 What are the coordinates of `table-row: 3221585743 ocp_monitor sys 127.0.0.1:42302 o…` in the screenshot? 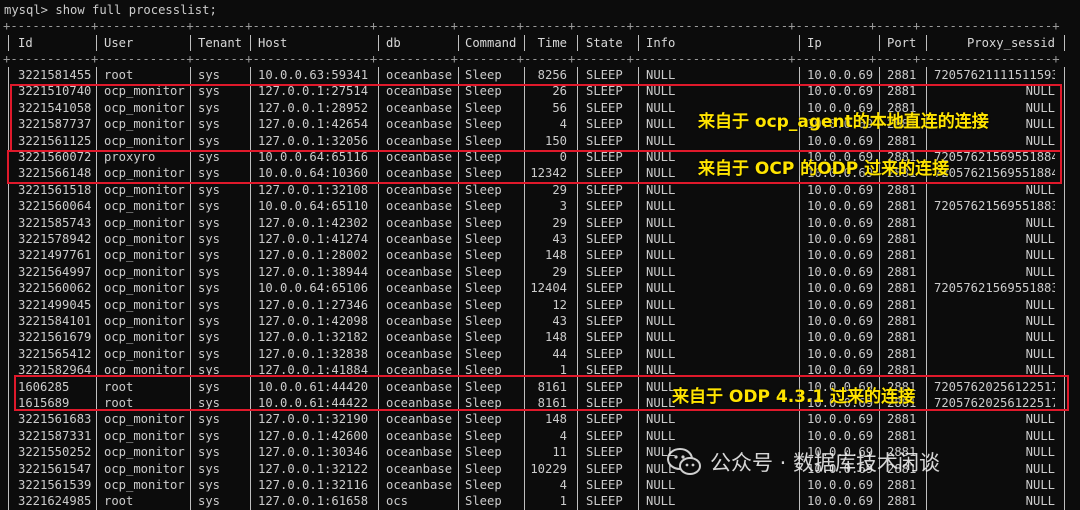 It's located at (540, 222).